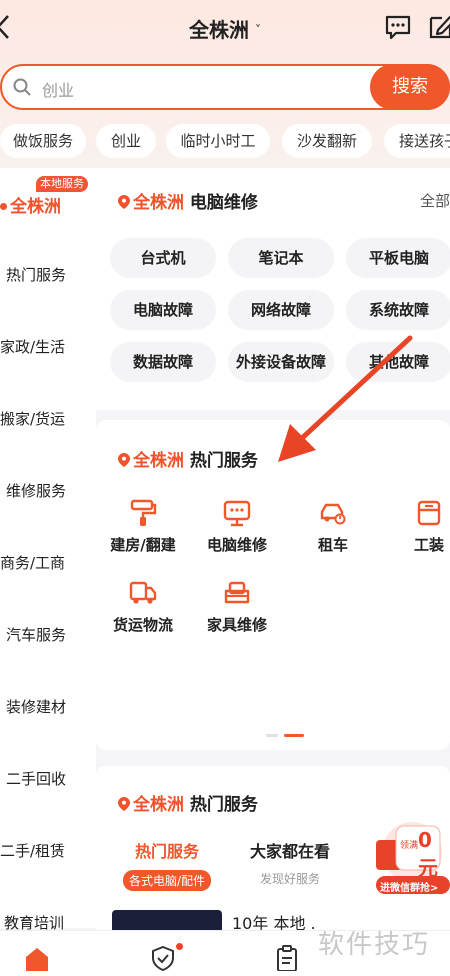 The image size is (450, 976). Describe the element at coordinates (143, 606) in the screenshot. I see `service-freight: 货运物流` at that location.